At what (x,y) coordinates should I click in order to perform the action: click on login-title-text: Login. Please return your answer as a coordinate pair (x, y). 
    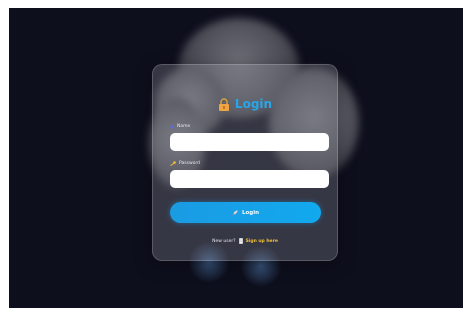
    Looking at the image, I should click on (253, 104).